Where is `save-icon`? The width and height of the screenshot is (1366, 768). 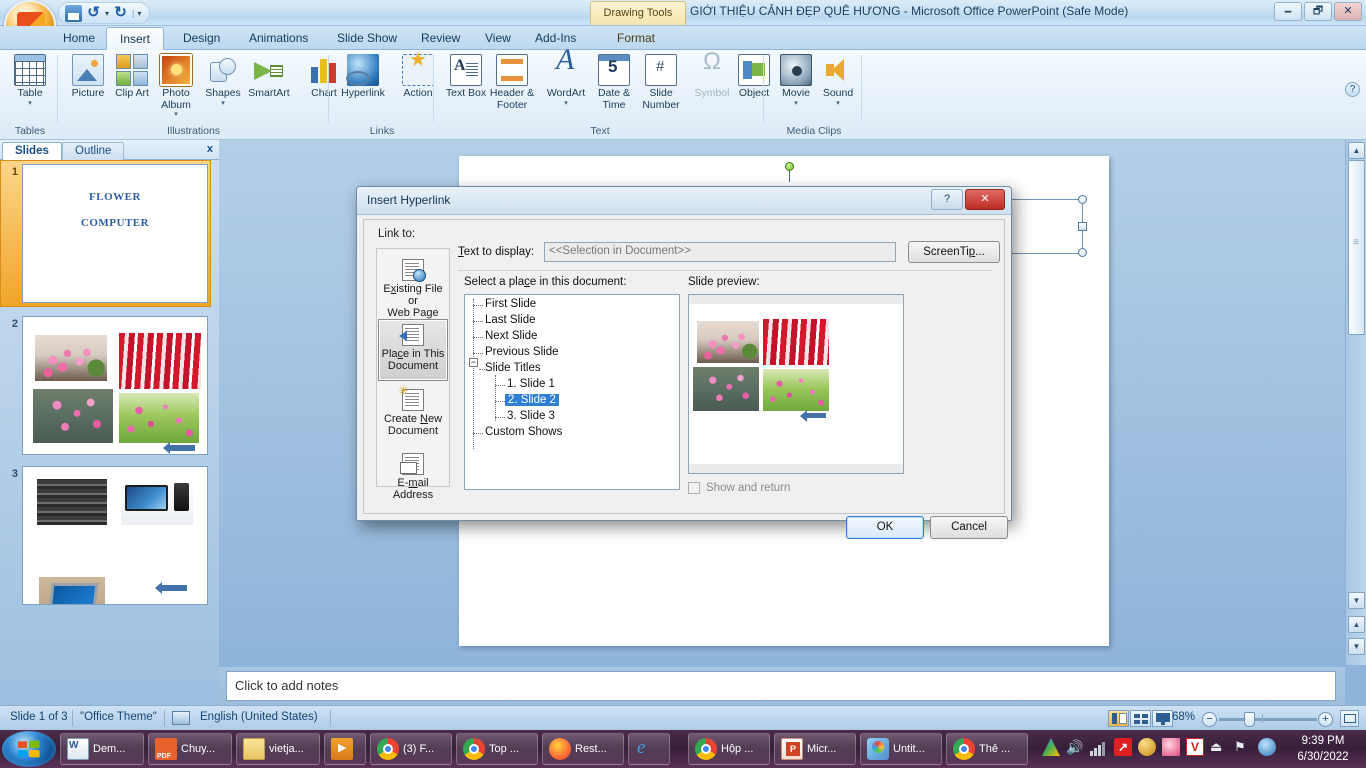
save-icon is located at coordinates (73, 13).